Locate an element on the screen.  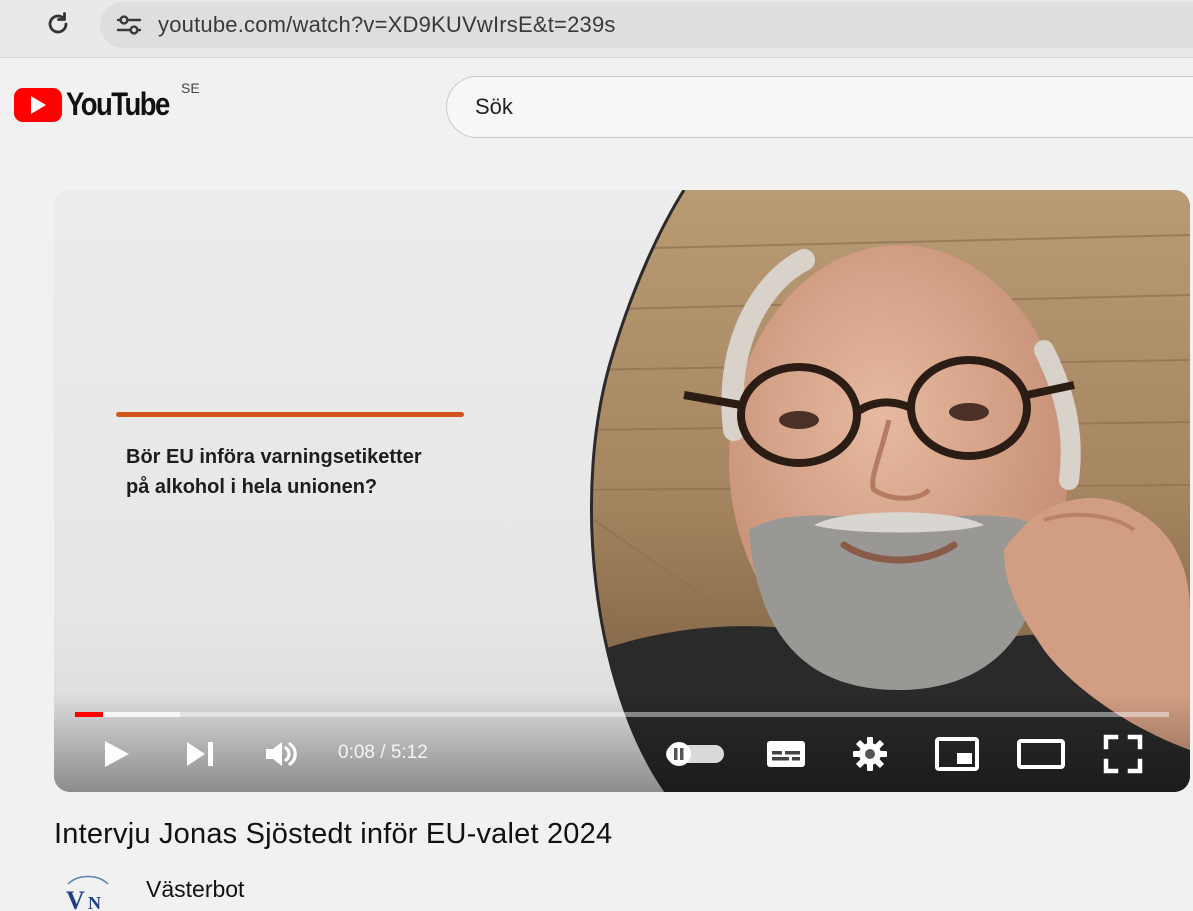
address-bar: youtube.com/watch?v=XD9KUVwIrsE&t=239s is located at coordinates (646, 25).